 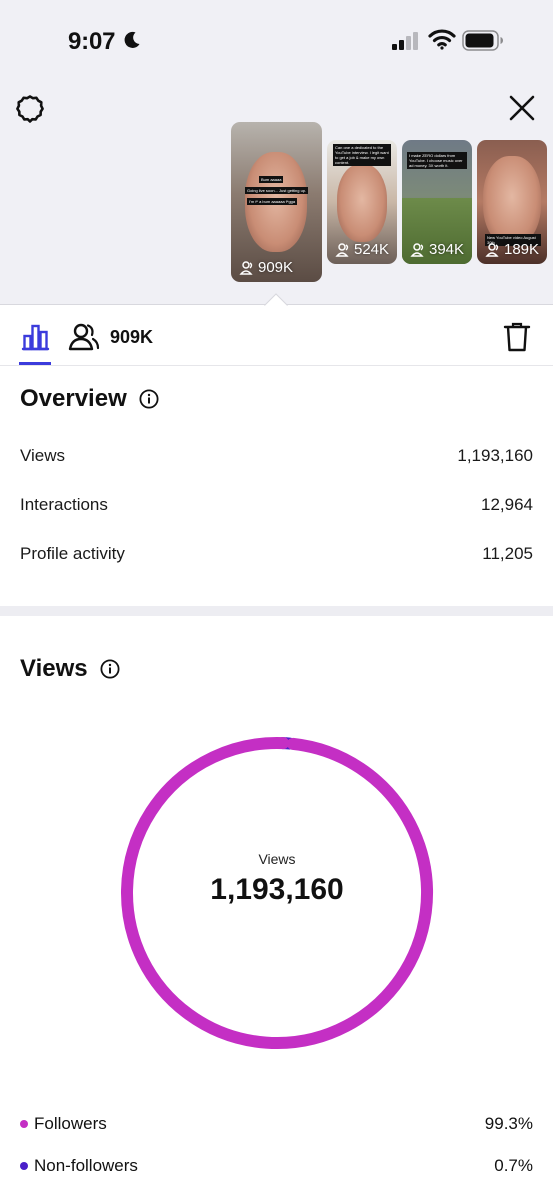 I want to click on legend-value: 0.7%, so click(x=513, y=1165).